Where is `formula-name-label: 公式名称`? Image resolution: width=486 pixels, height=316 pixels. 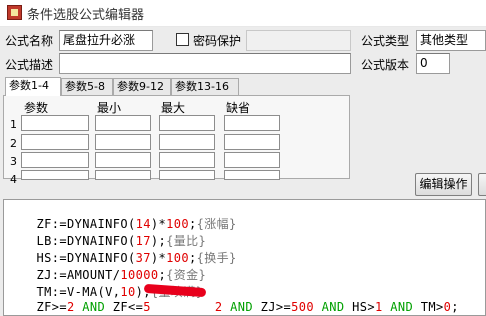 formula-name-label: 公式名称 is located at coordinates (29, 41).